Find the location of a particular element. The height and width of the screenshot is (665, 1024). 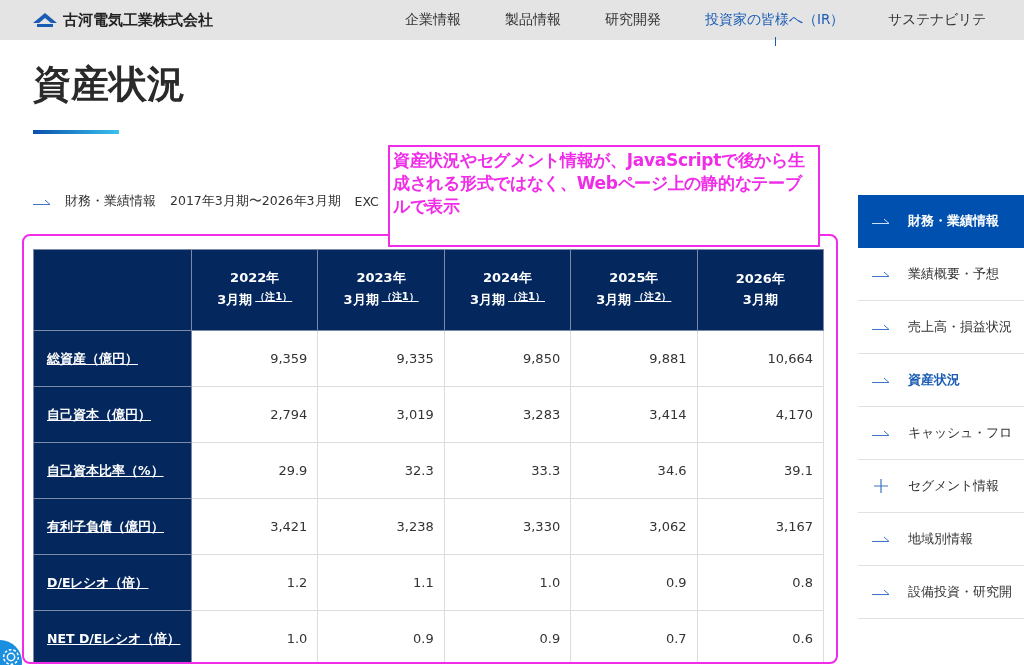

table-cell: 2,794 is located at coordinates (254, 414).